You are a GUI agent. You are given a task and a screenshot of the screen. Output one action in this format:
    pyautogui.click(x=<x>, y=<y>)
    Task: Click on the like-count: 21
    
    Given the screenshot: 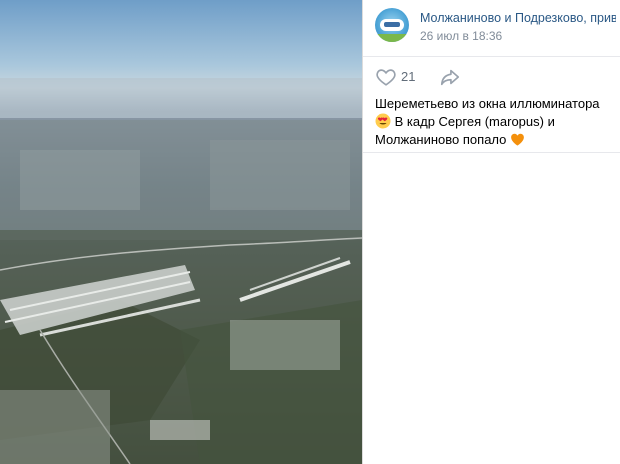 What is the action you would take?
    pyautogui.click(x=408, y=76)
    